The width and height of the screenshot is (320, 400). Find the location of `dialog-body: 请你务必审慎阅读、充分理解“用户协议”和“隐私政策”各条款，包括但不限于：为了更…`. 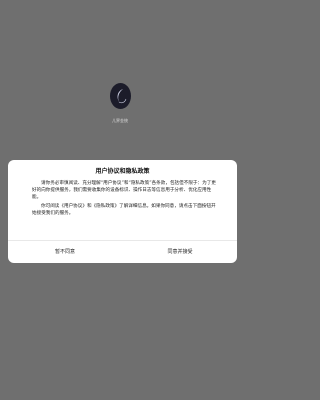

dialog-body: 请你务必审慎阅读、充分理解“用户协议”和“隐私政策”各条款，包括但不限于：为了更… is located at coordinates (125, 201).